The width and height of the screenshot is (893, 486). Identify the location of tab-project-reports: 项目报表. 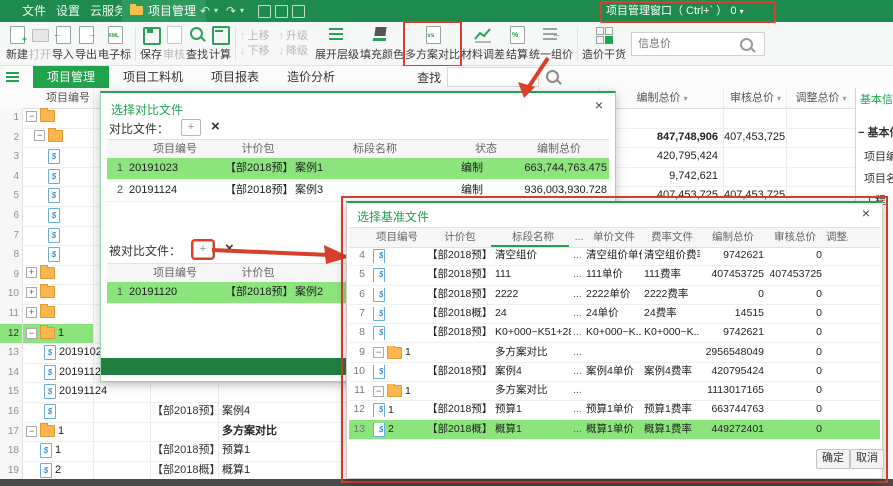
(235, 77).